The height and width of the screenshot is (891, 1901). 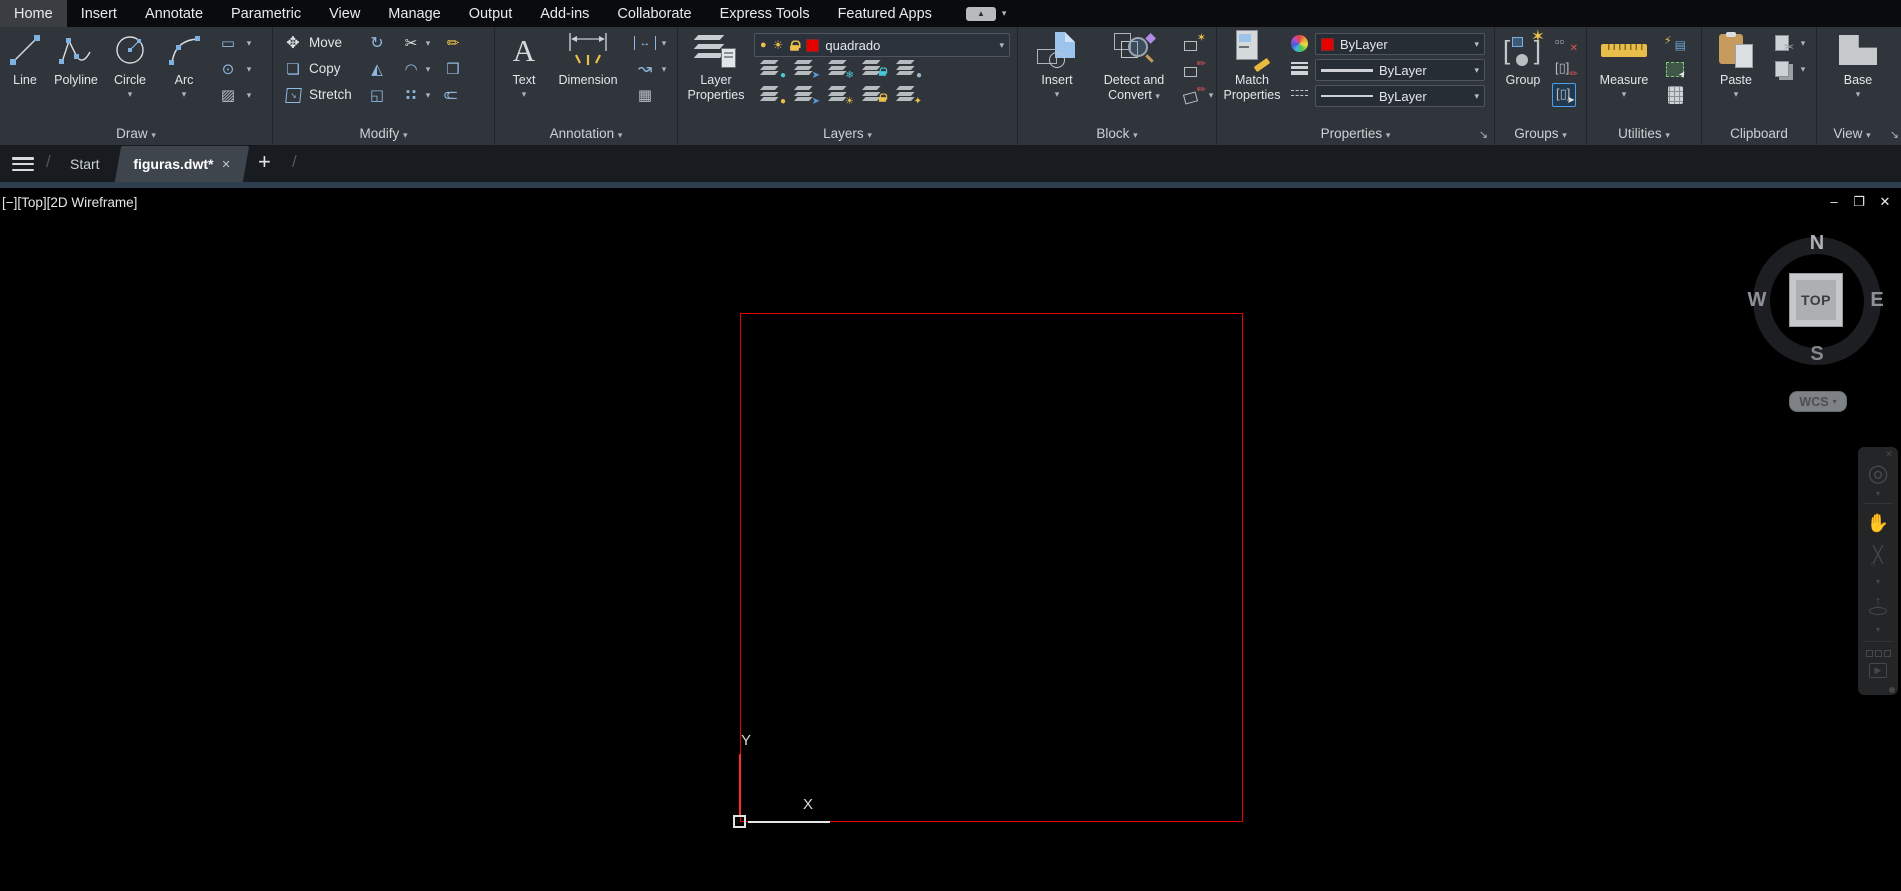 I want to click on panel-label-modify: Modify ▾, so click(x=383, y=133).